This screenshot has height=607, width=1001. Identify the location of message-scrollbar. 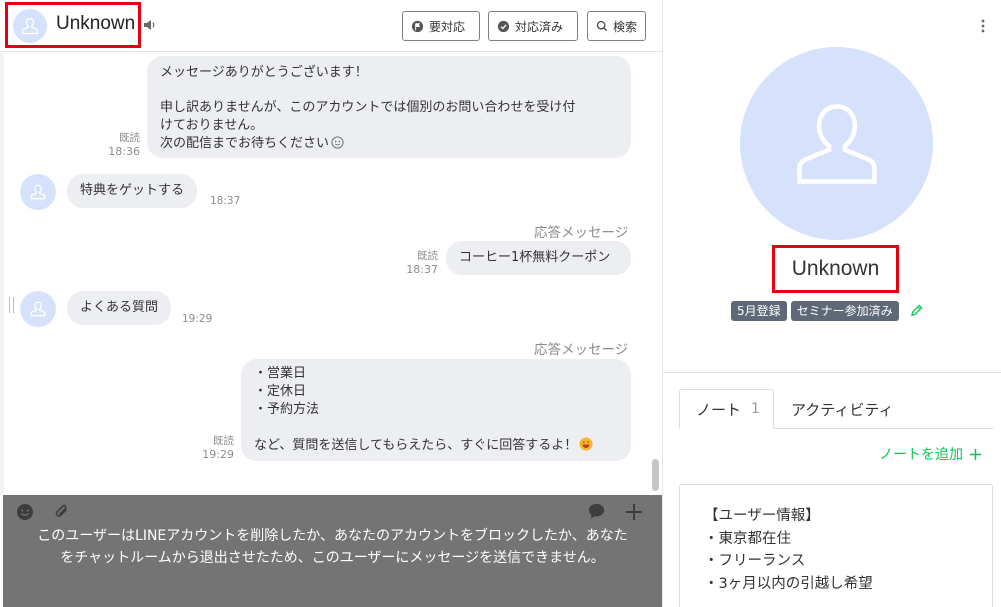
(655, 475).